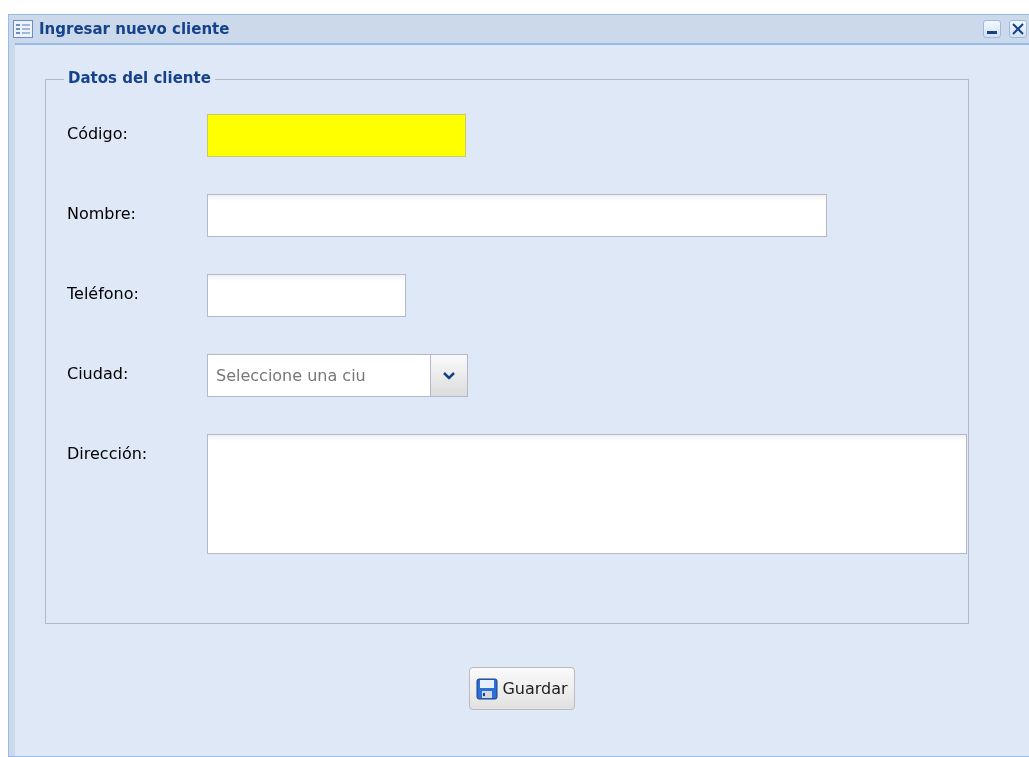  Describe the element at coordinates (992, 29) in the screenshot. I see `minimize-button` at that location.